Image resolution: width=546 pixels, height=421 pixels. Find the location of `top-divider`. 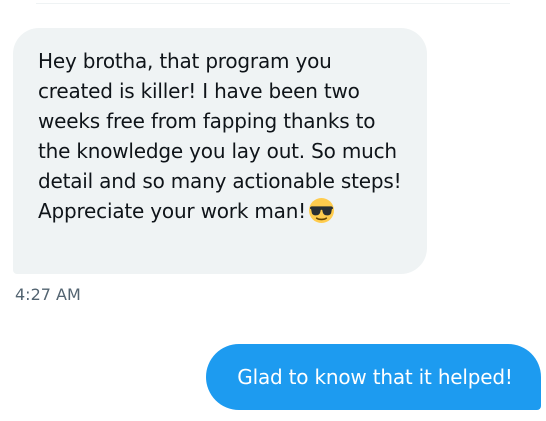

top-divider is located at coordinates (273, 2).